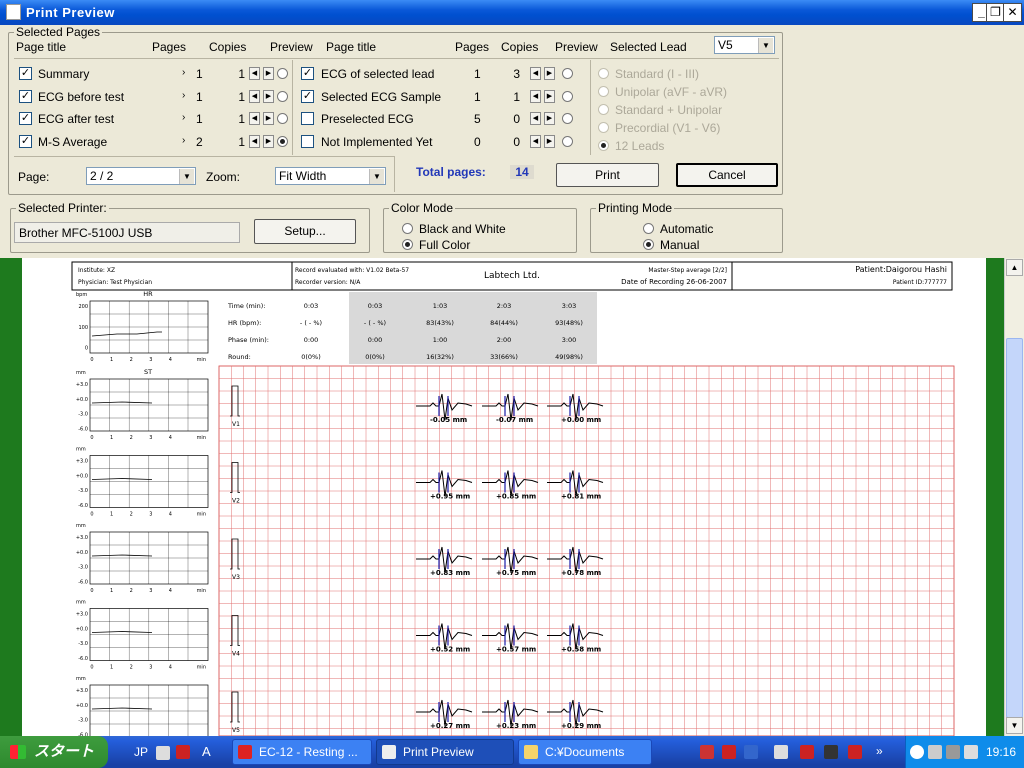 The height and width of the screenshot is (768, 1024). I want to click on total-pages-value: 14, so click(522, 172).